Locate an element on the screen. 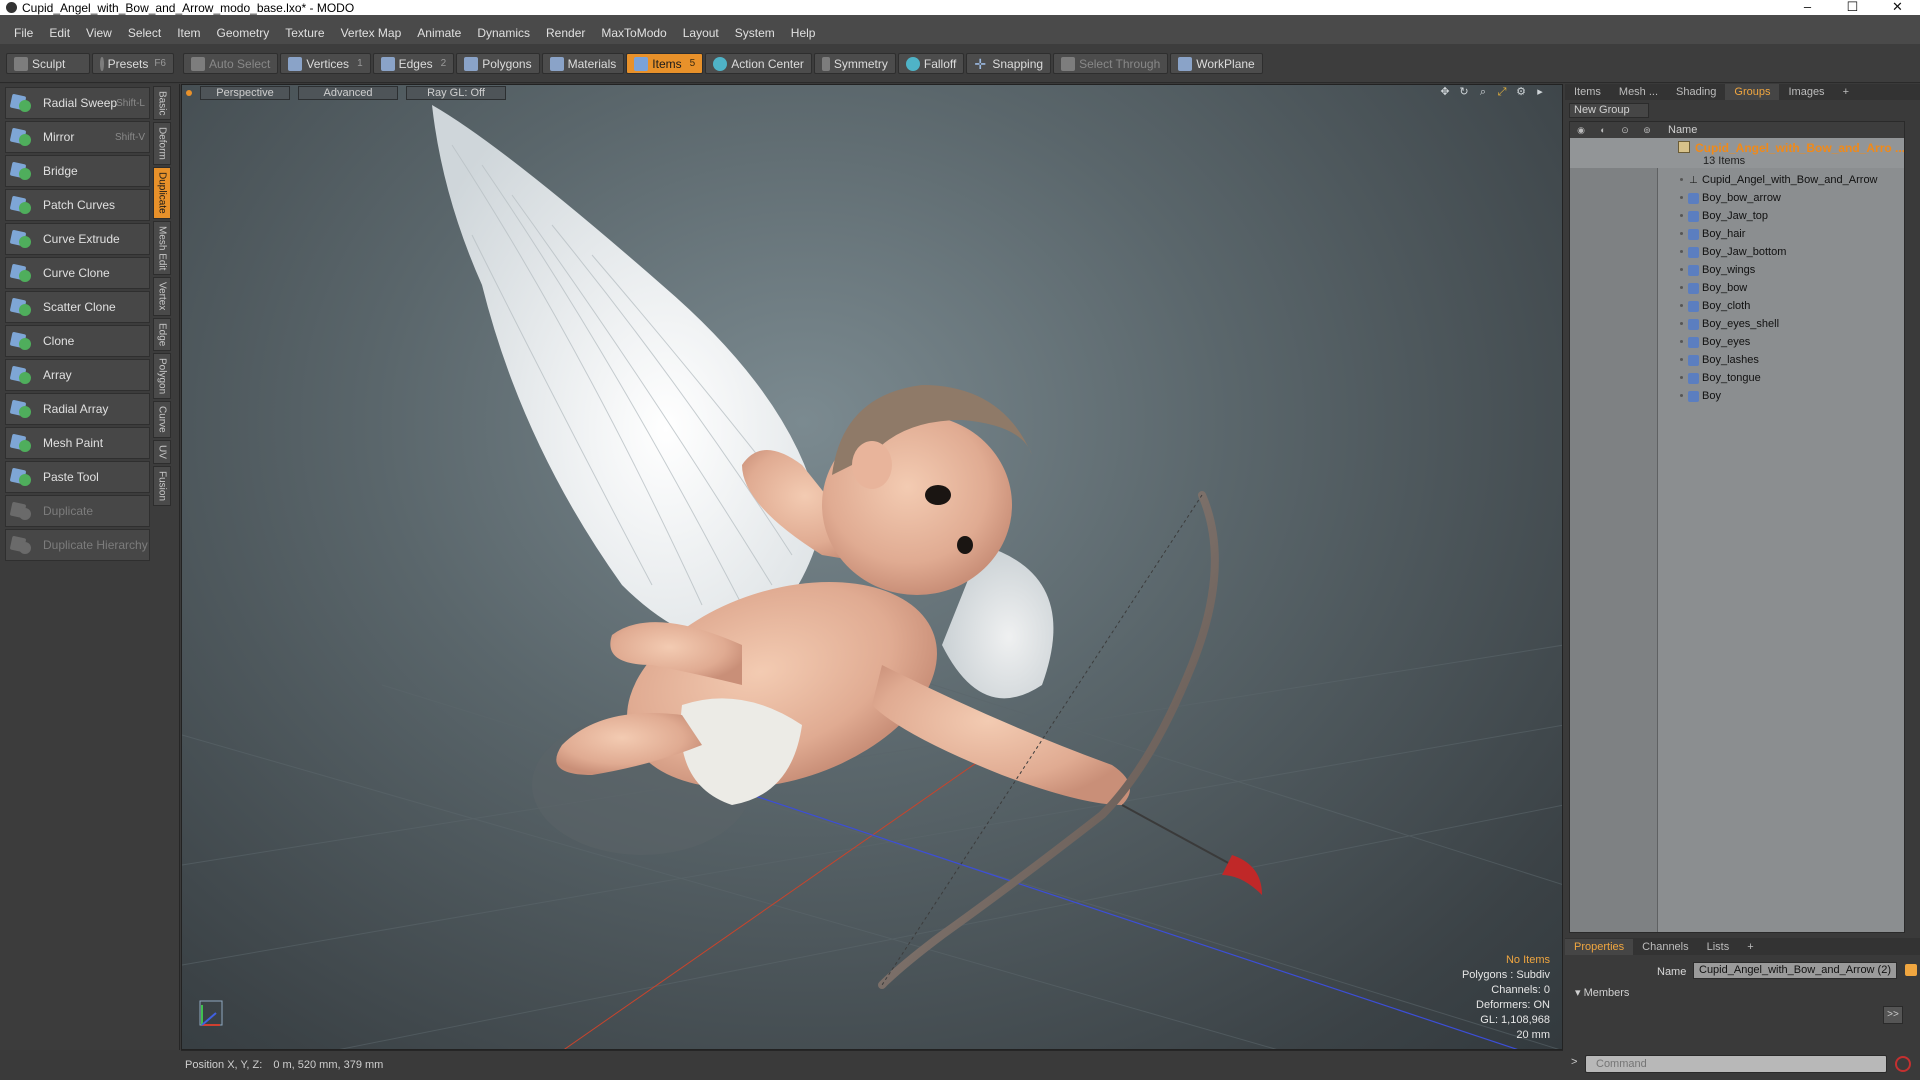 Image resolution: width=1920 pixels, height=1080 pixels. materials-button: Materials is located at coordinates (583, 63).